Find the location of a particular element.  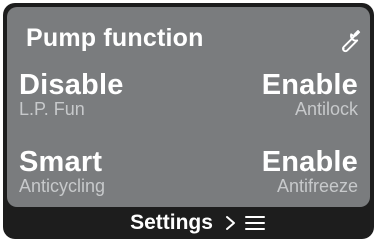

settings-nav-button: Settings is located at coordinates (188, 223).